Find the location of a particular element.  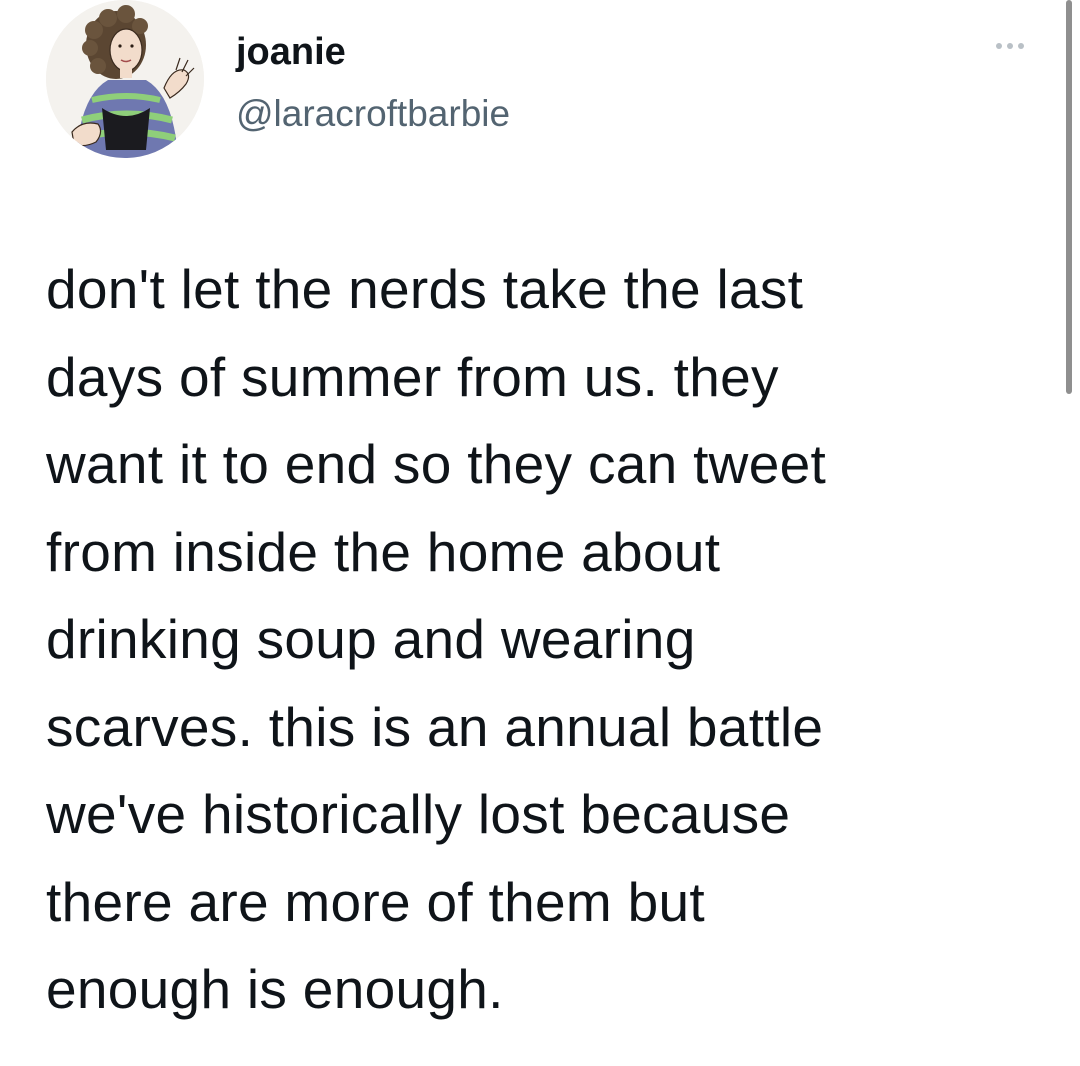

avatar is located at coordinates (125, 79).